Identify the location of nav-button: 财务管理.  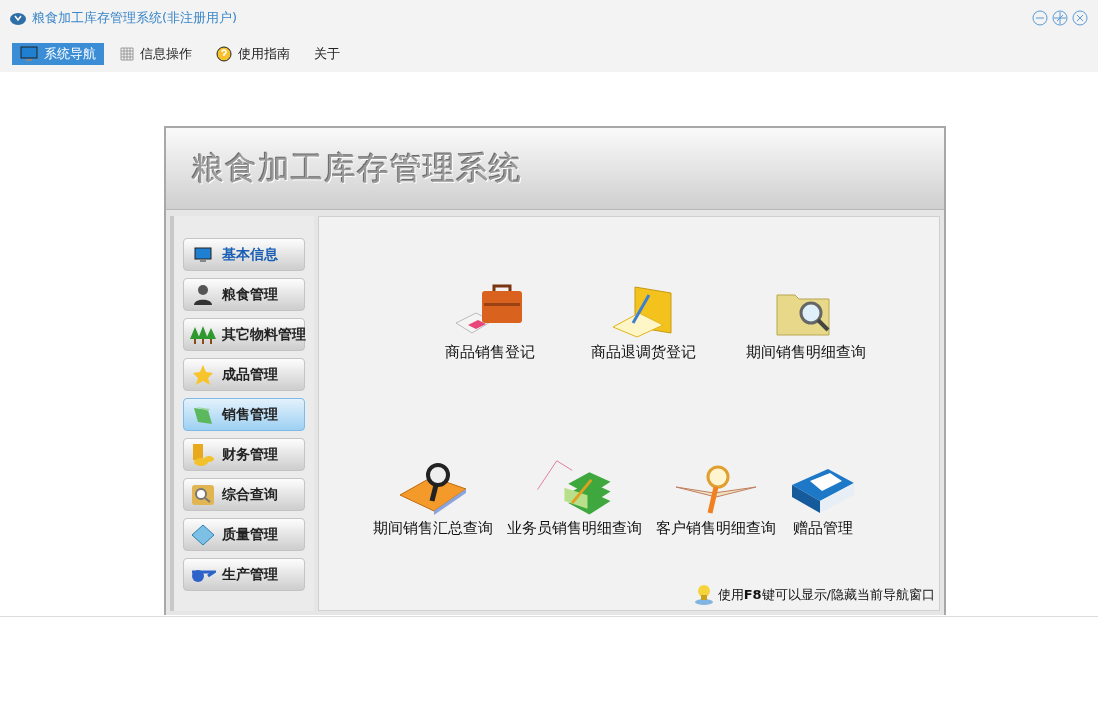
(244, 454).